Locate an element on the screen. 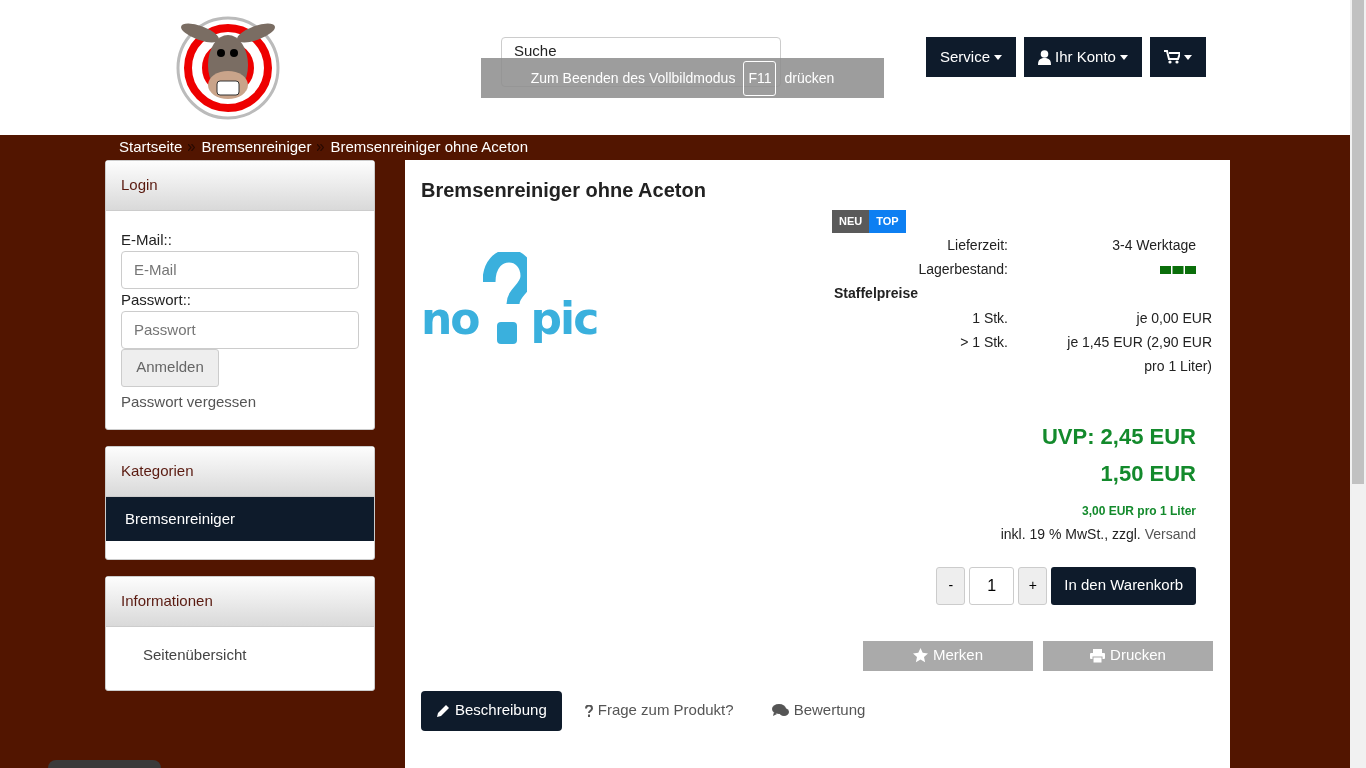 The height and width of the screenshot is (768, 1366). field-label: Passwort:: is located at coordinates (157, 299).